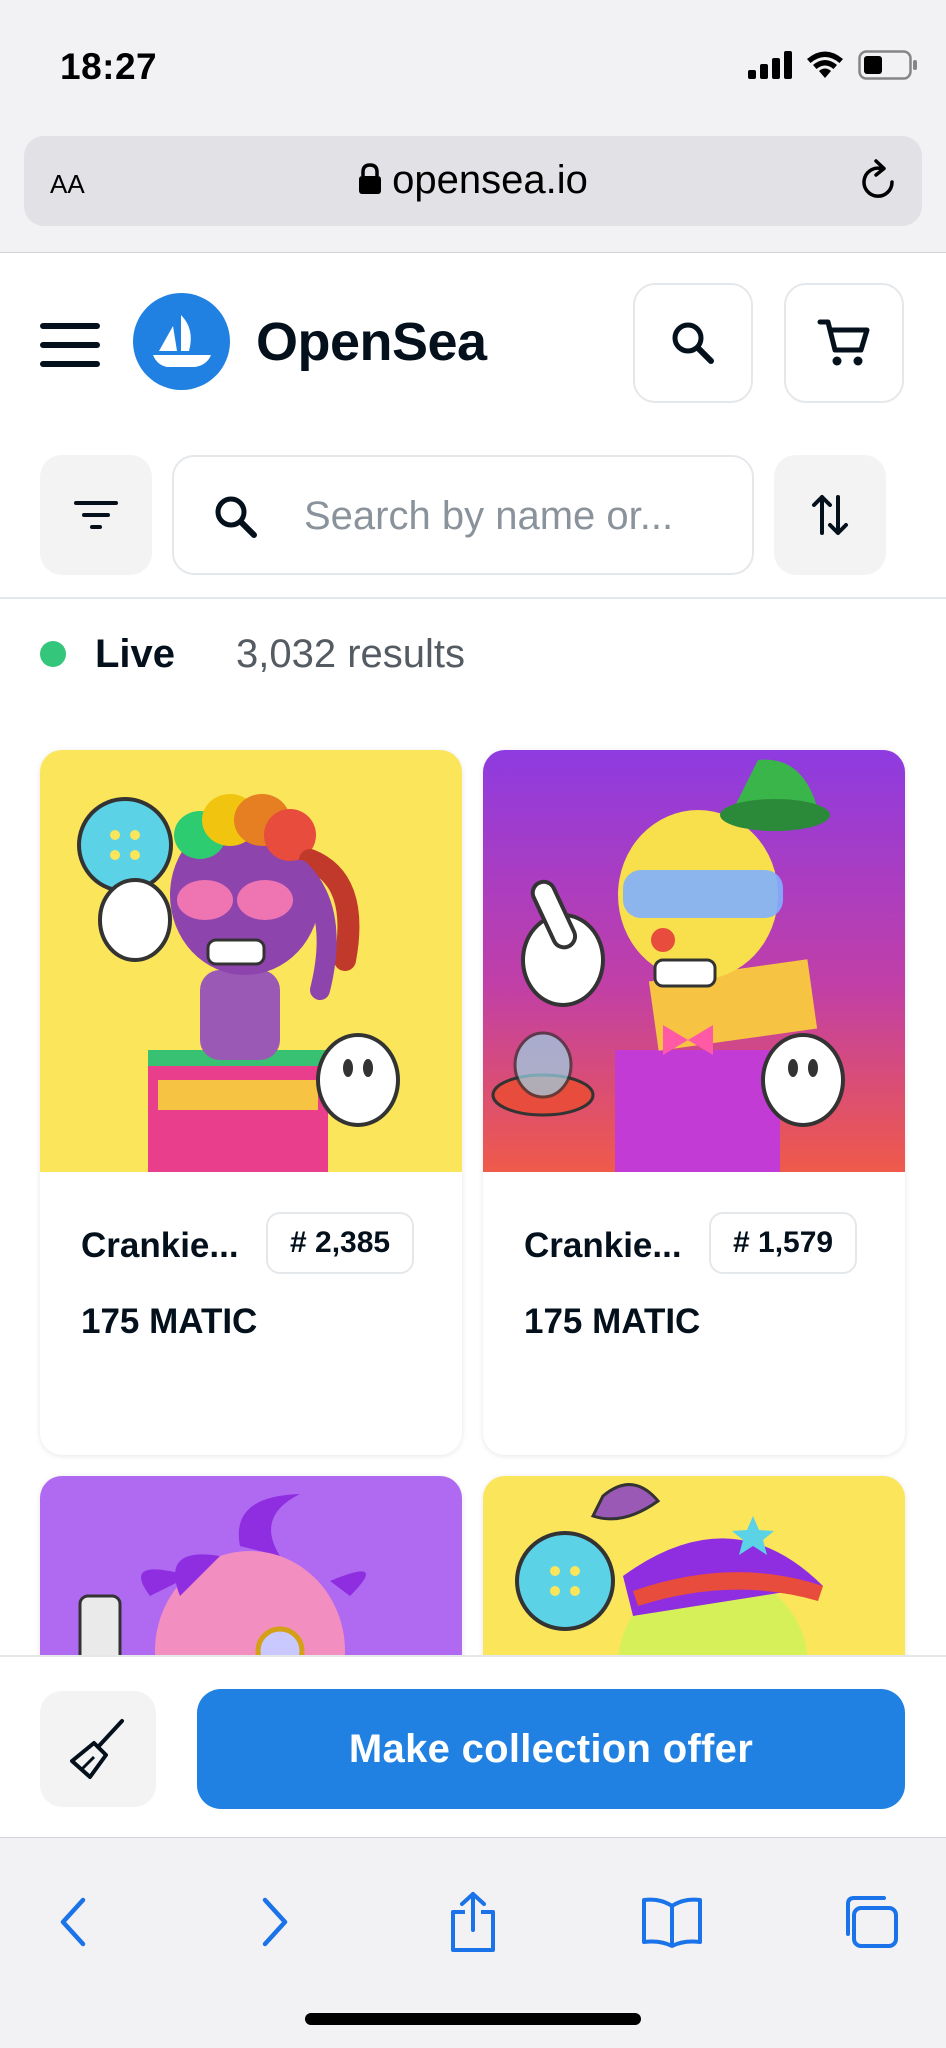 This screenshot has height=2048, width=946. I want to click on sweep-broom-icon, so click(97, 1749).